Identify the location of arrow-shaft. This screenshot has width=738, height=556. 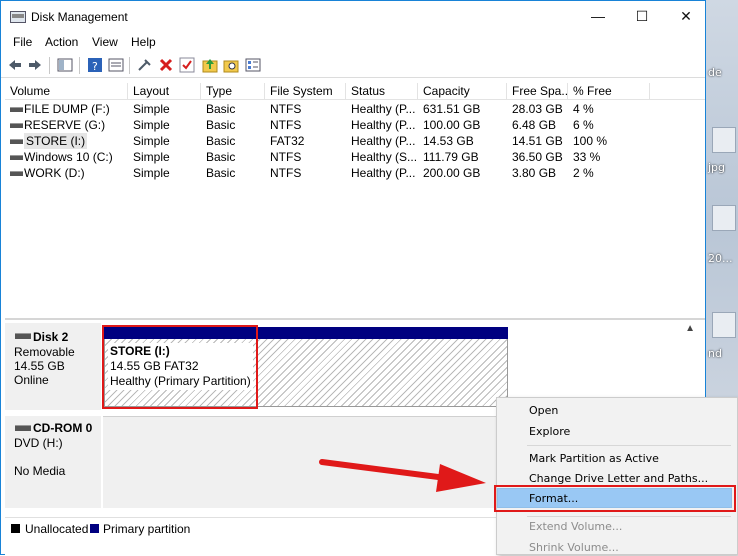
(384, 470).